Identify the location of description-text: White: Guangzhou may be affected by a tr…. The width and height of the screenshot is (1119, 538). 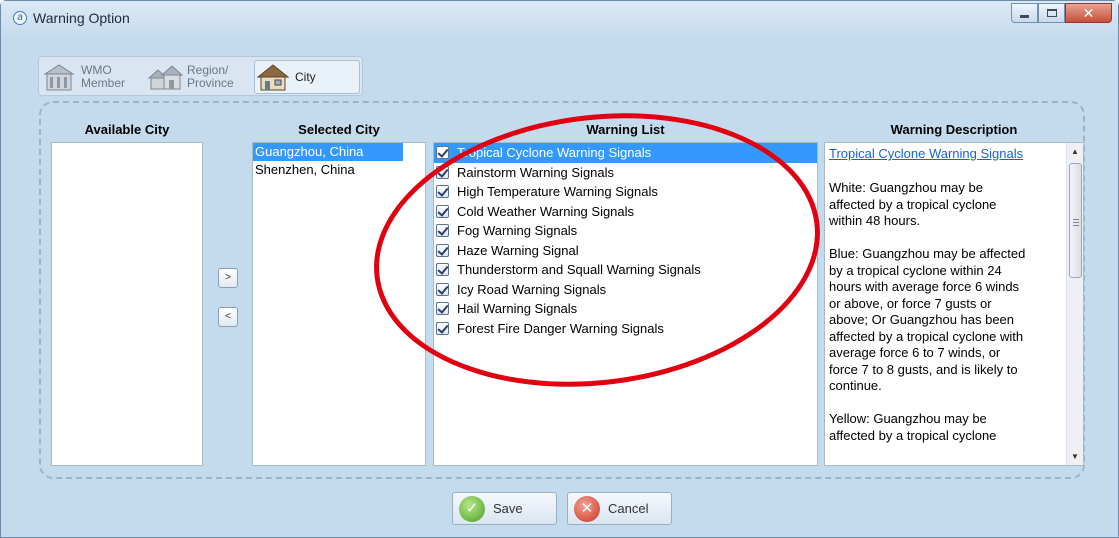
(927, 311).